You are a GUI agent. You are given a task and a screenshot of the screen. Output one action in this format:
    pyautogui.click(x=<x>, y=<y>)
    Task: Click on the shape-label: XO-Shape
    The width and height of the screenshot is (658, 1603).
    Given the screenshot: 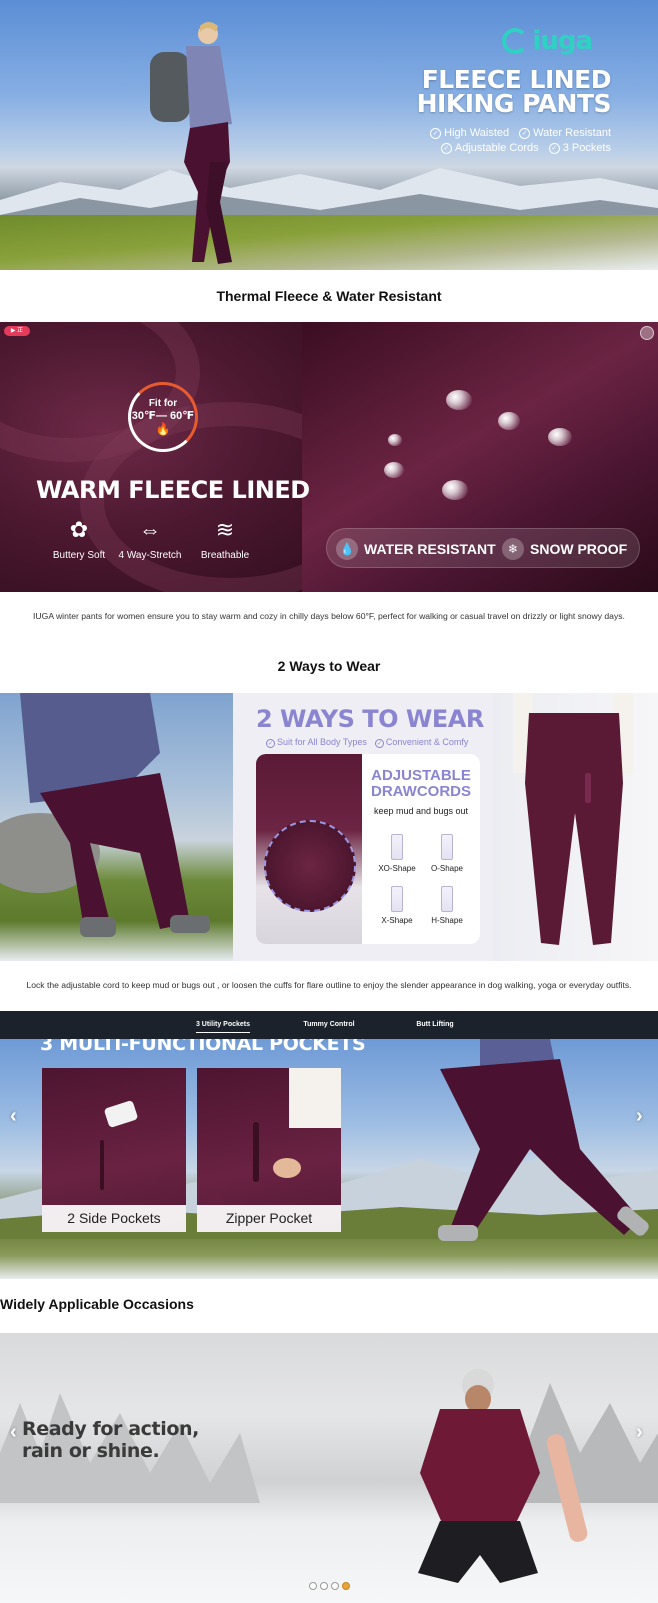 What is the action you would take?
    pyautogui.click(x=397, y=868)
    